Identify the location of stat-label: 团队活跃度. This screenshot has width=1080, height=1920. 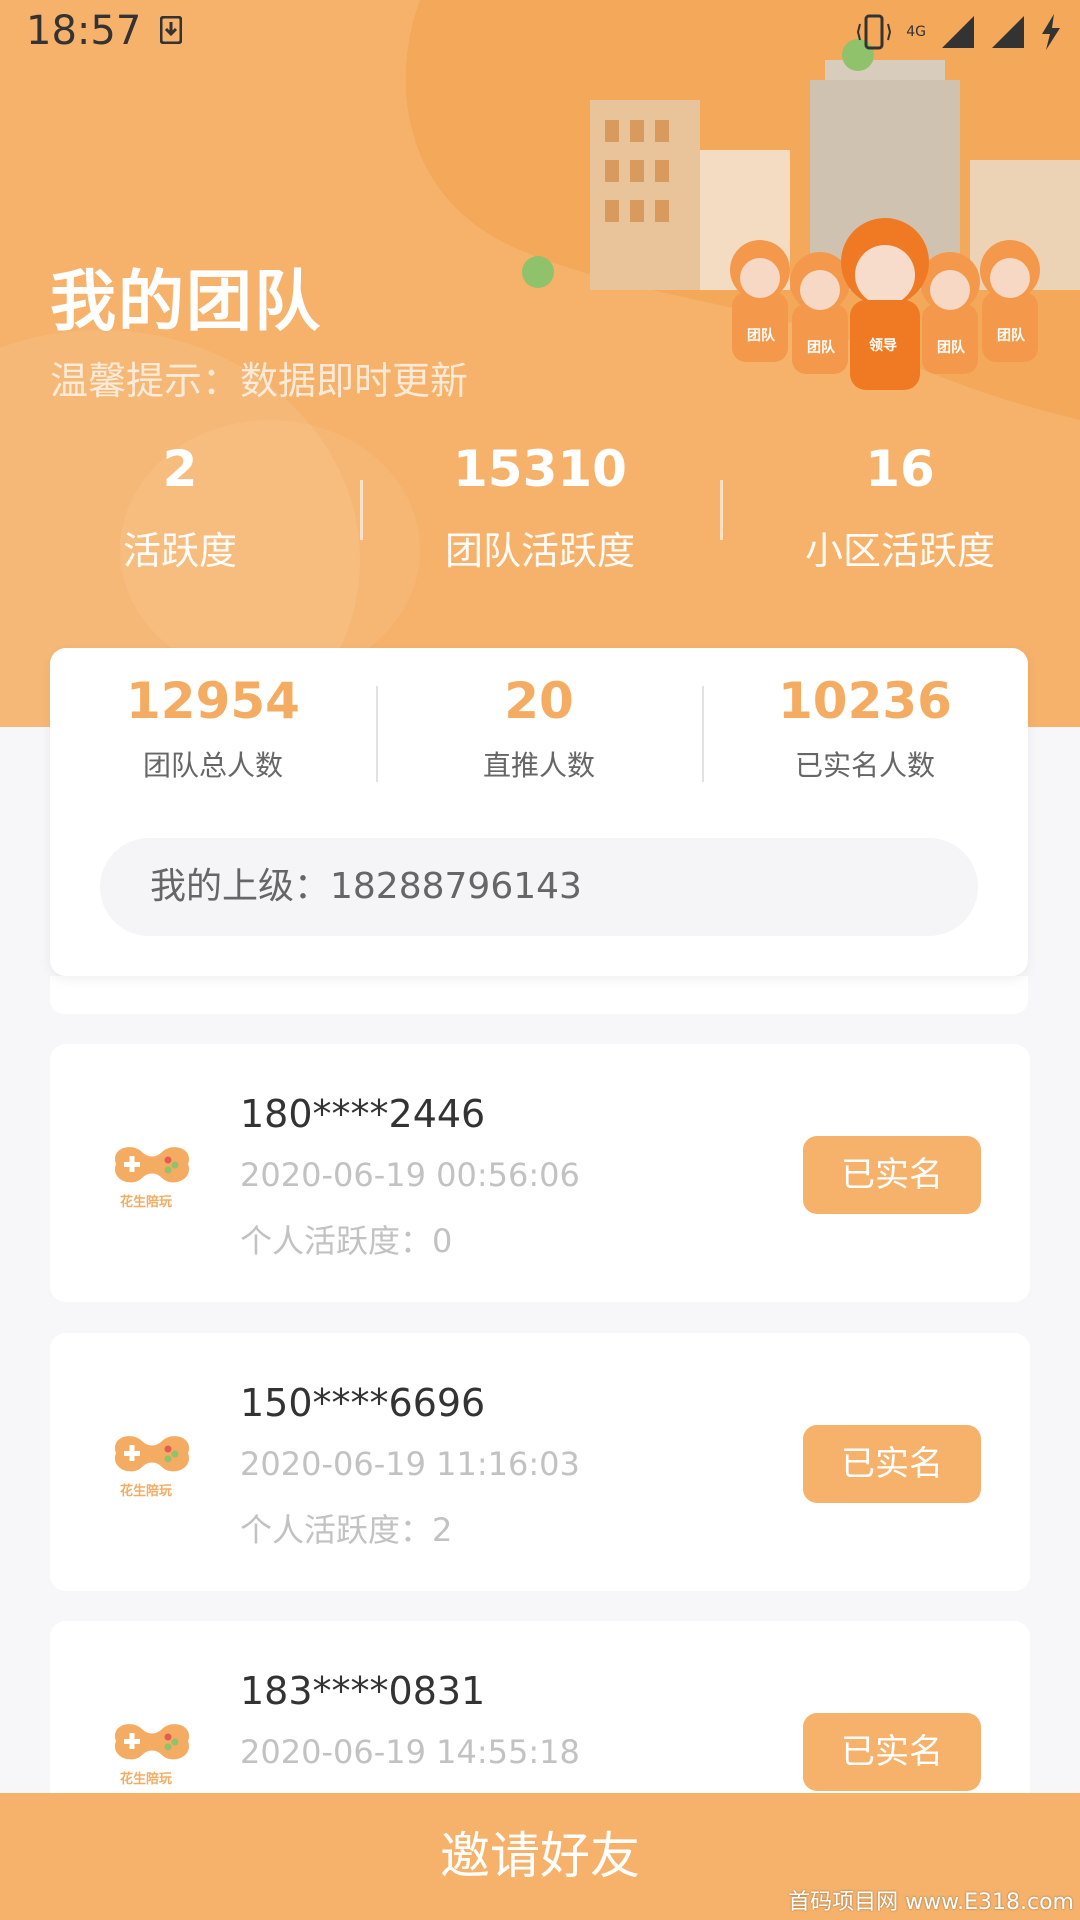
(539, 551).